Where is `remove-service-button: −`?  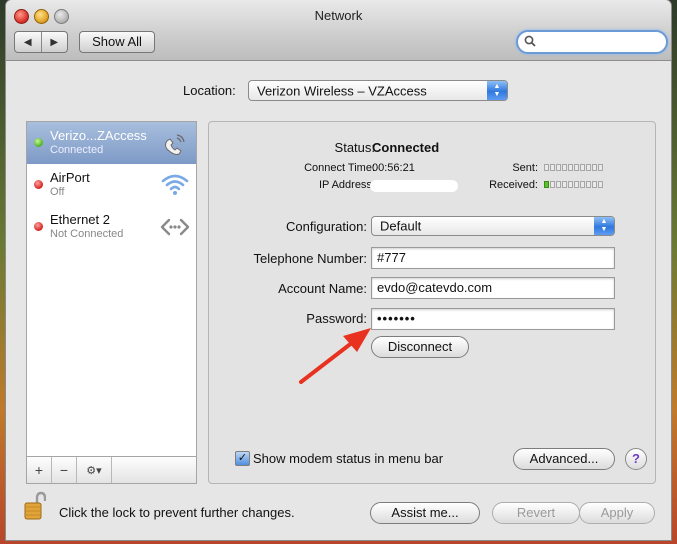 remove-service-button: − is located at coordinates (64, 470).